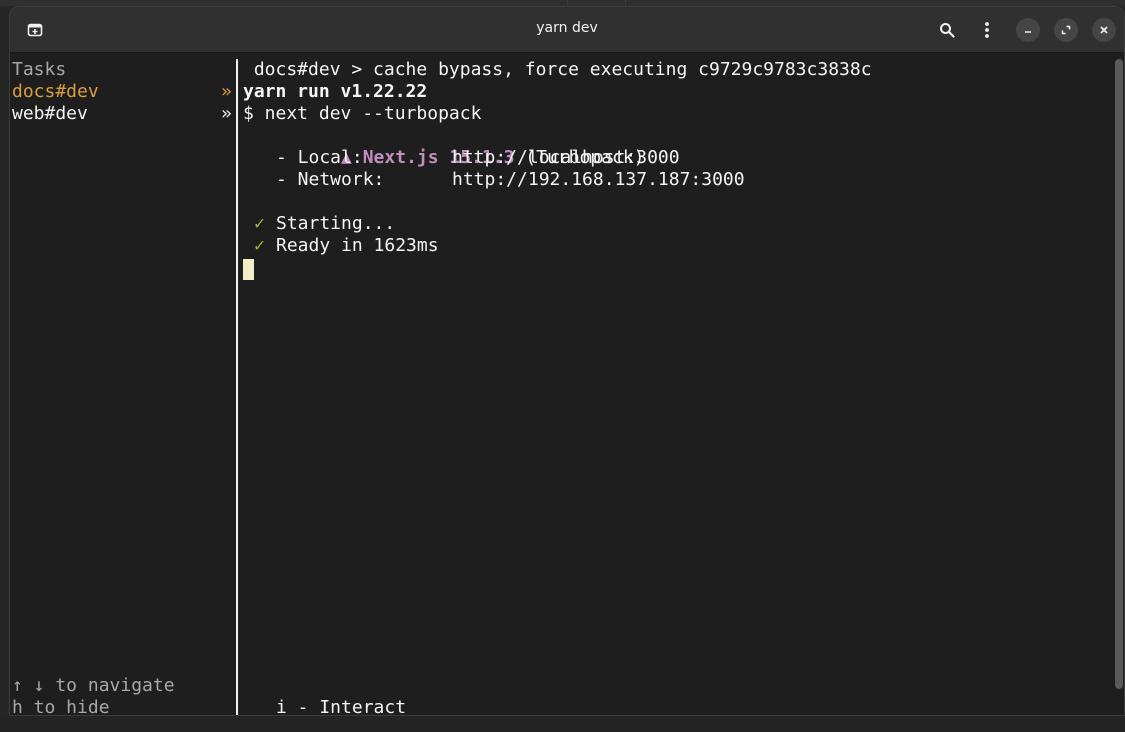 Image resolution: width=1125 pixels, height=732 pixels. I want to click on close-icon, so click(1104, 30).